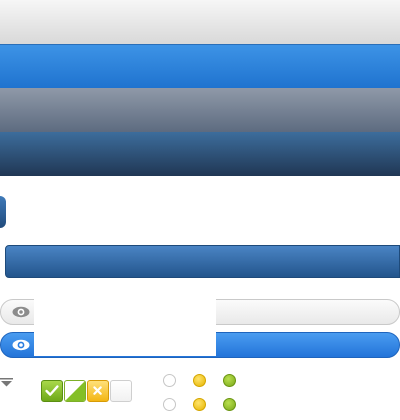  I want to click on cross-icon, so click(97, 390).